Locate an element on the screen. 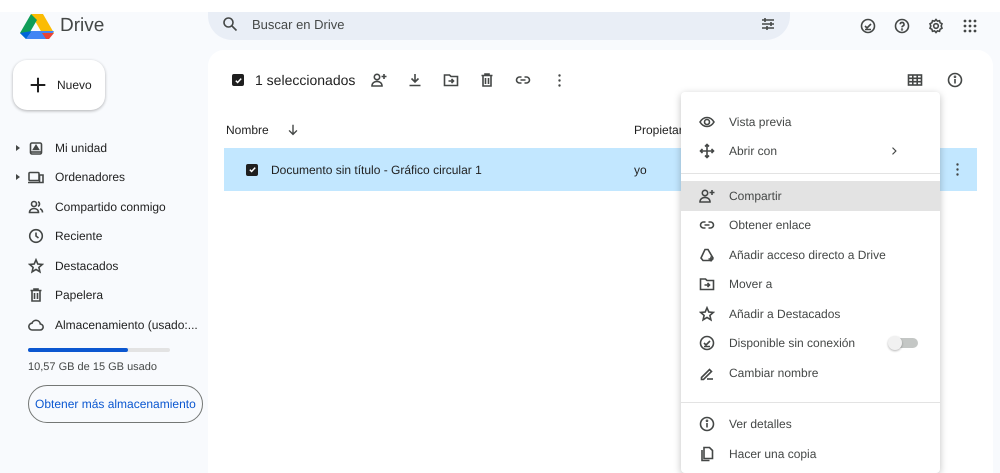 The width and height of the screenshot is (1000, 473). new-button: Nuevo is located at coordinates (59, 85).